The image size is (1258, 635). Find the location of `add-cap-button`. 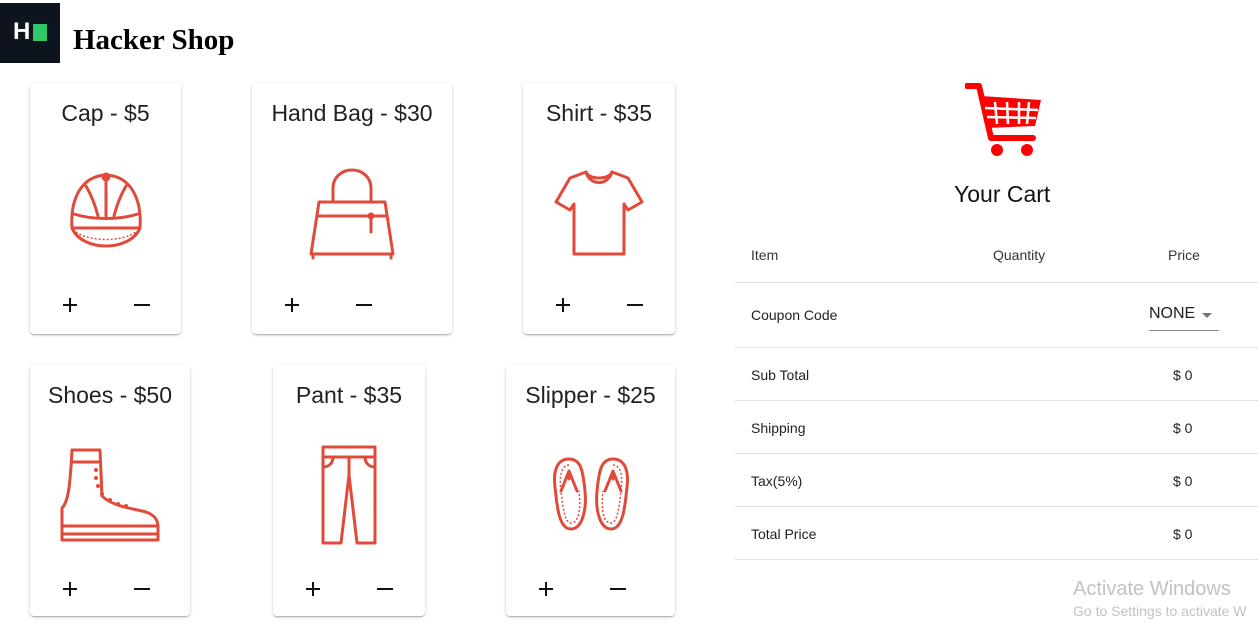

add-cap-button is located at coordinates (70, 305).